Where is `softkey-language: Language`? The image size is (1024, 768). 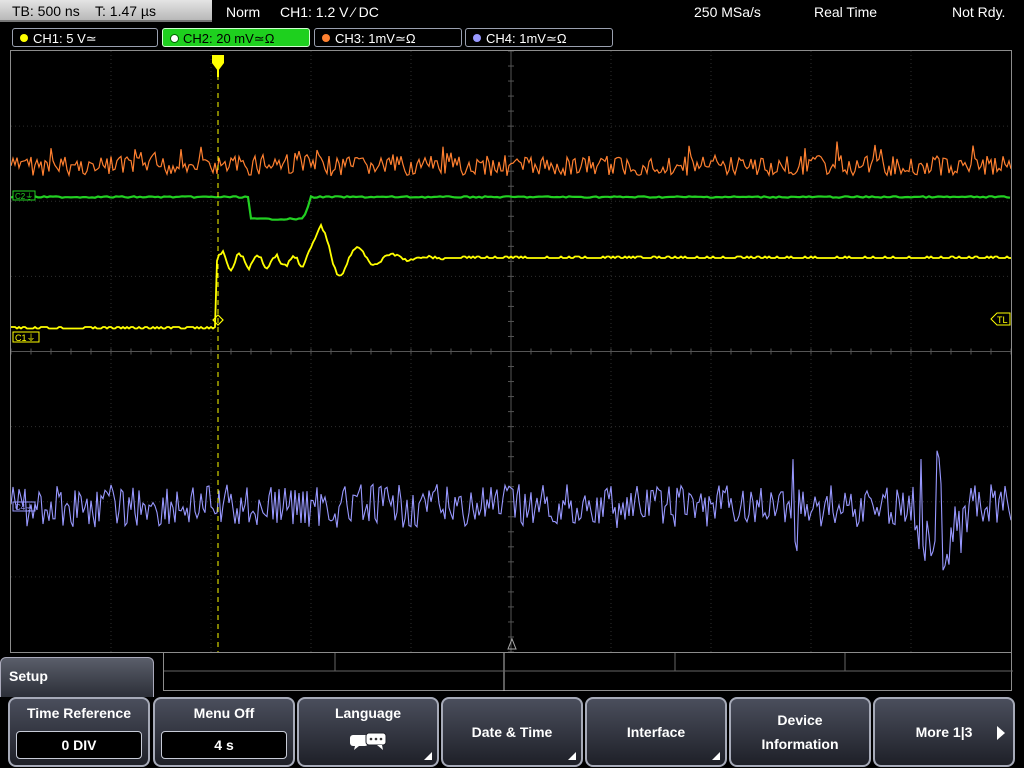 softkey-language: Language is located at coordinates (368, 732).